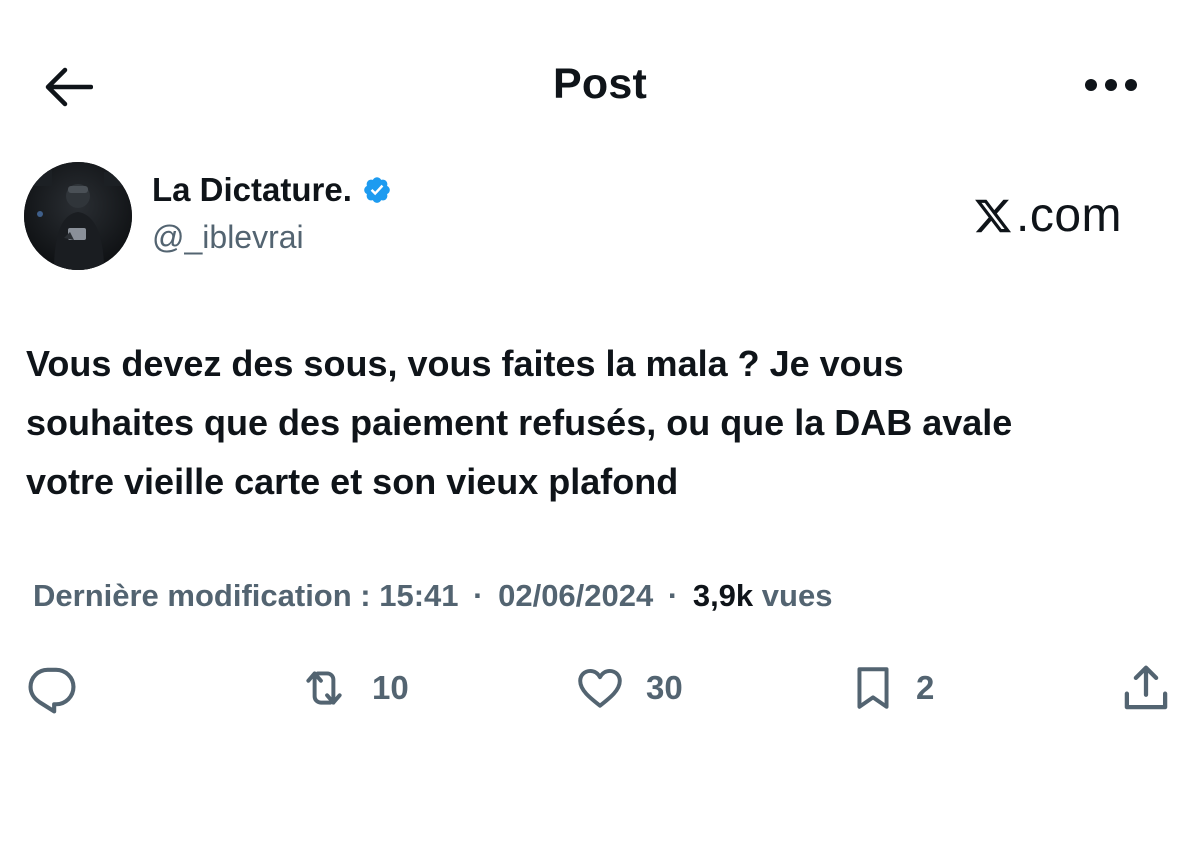  What do you see at coordinates (600, 84) in the screenshot?
I see `page-title: Post` at bounding box center [600, 84].